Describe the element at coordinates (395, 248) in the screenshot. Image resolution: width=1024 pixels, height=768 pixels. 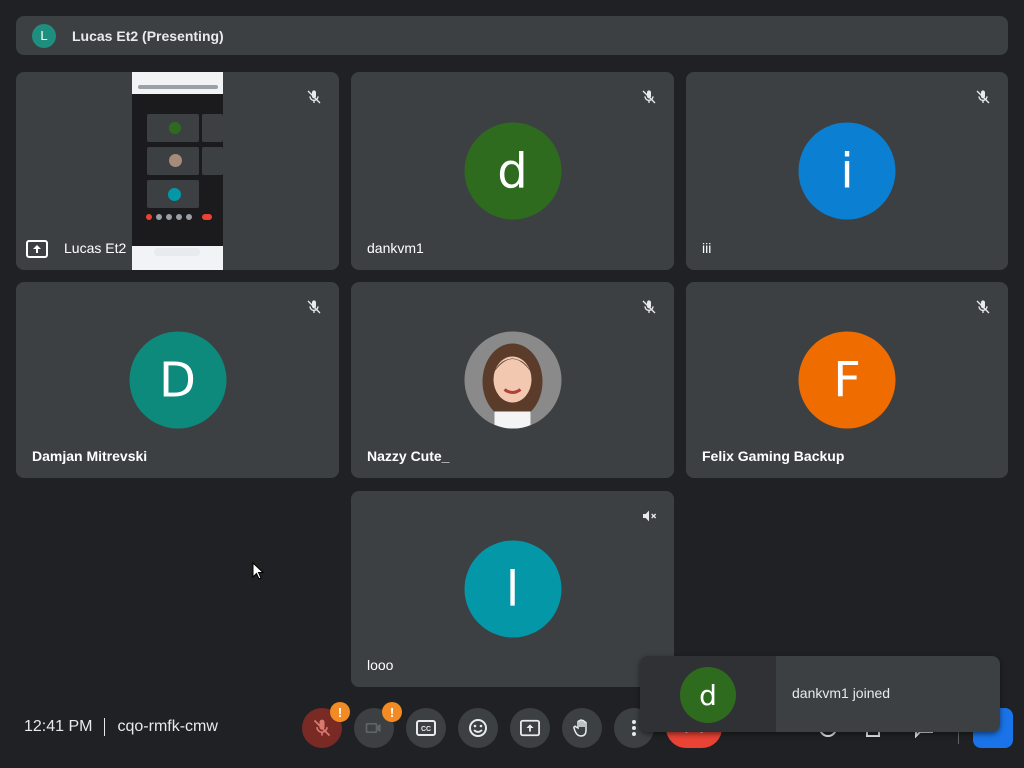
I see `participant-name: dankvm1` at that location.